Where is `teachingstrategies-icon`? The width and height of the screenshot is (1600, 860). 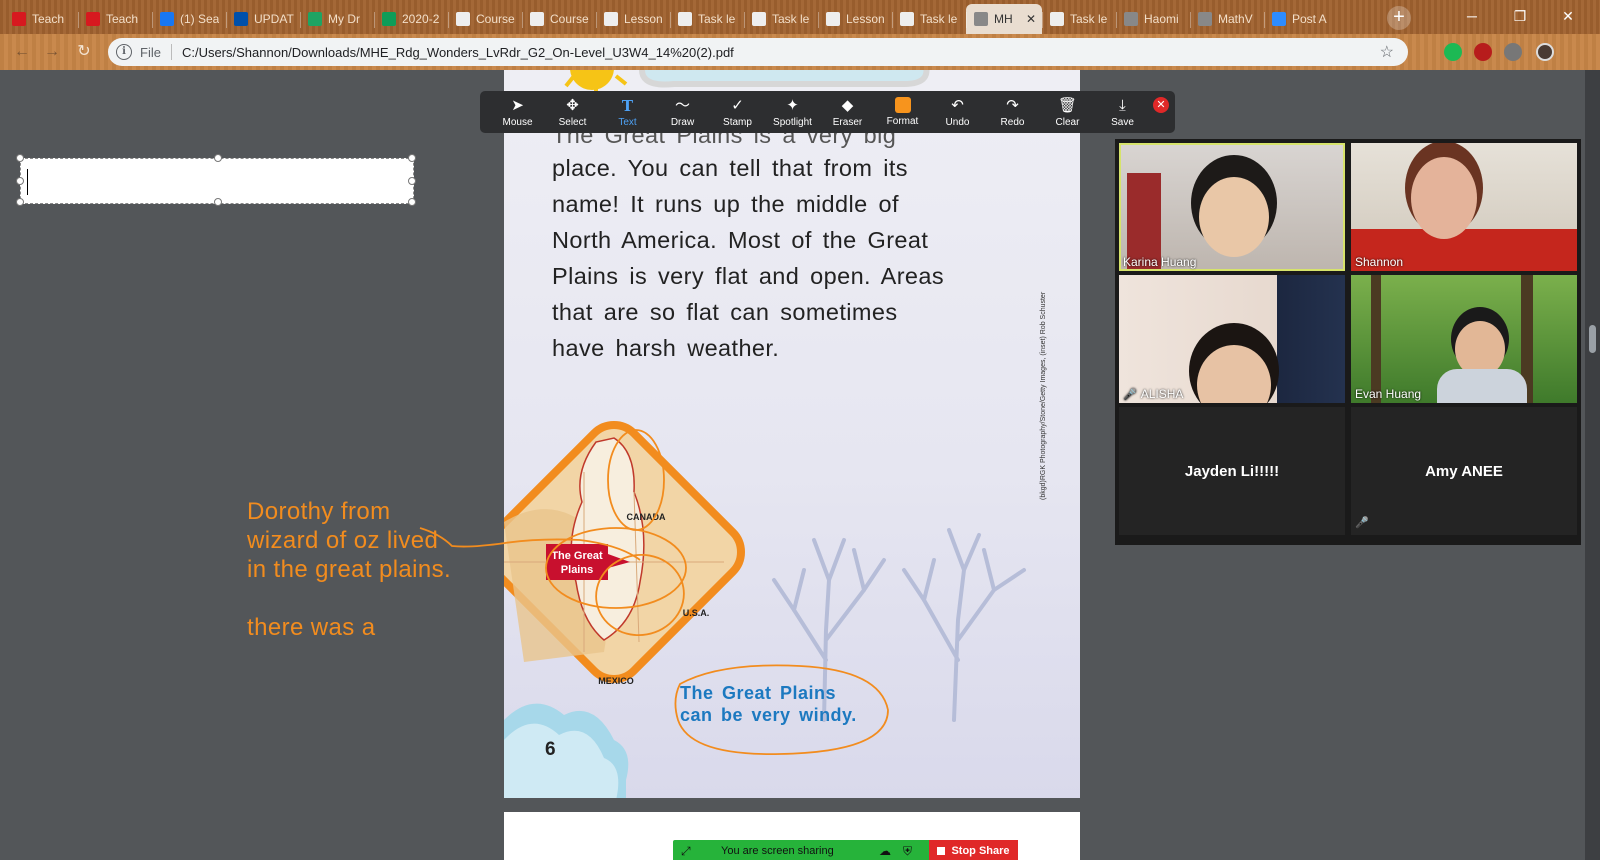 teachingstrategies-icon is located at coordinates (19, 19).